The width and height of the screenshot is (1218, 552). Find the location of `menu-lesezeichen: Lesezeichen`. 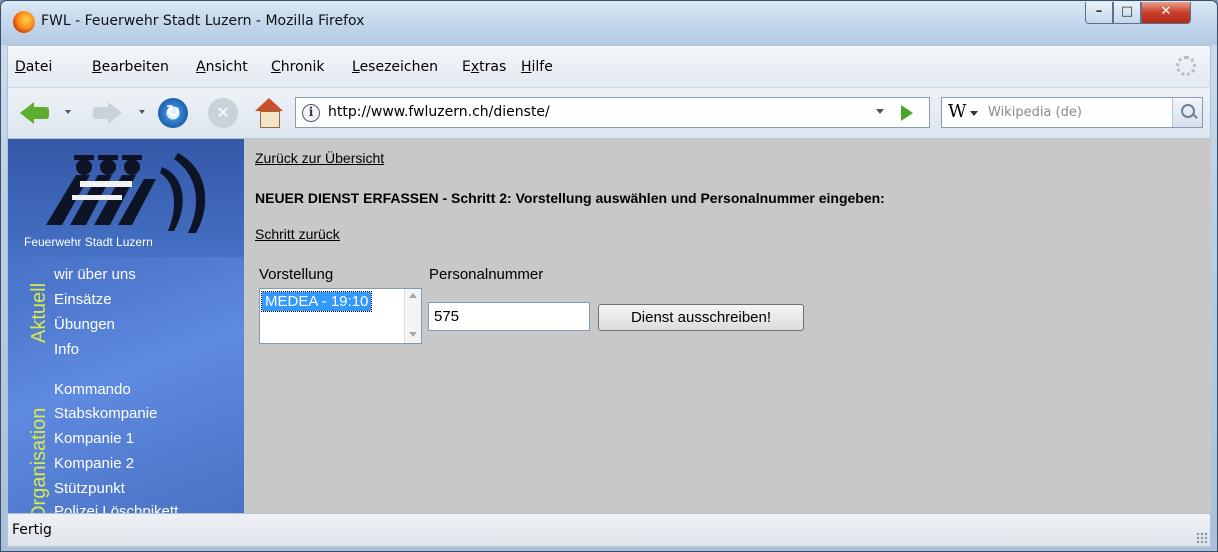

menu-lesezeichen: Lesezeichen is located at coordinates (395, 67).